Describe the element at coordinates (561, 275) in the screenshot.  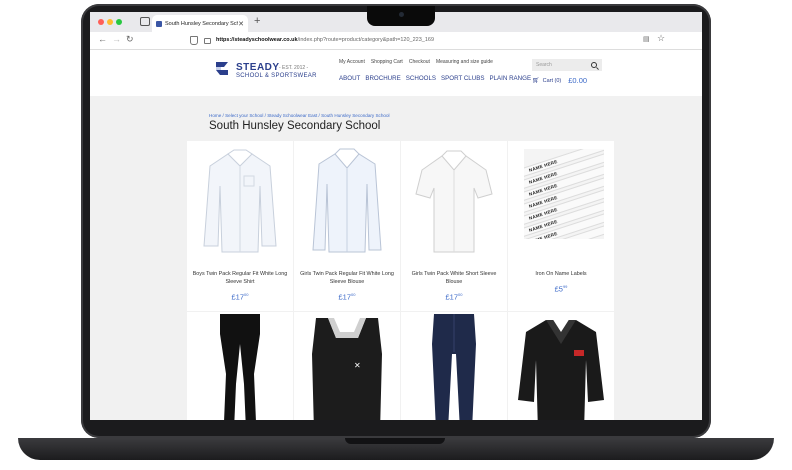
I see `product-name: Iron On Name Labels` at that location.